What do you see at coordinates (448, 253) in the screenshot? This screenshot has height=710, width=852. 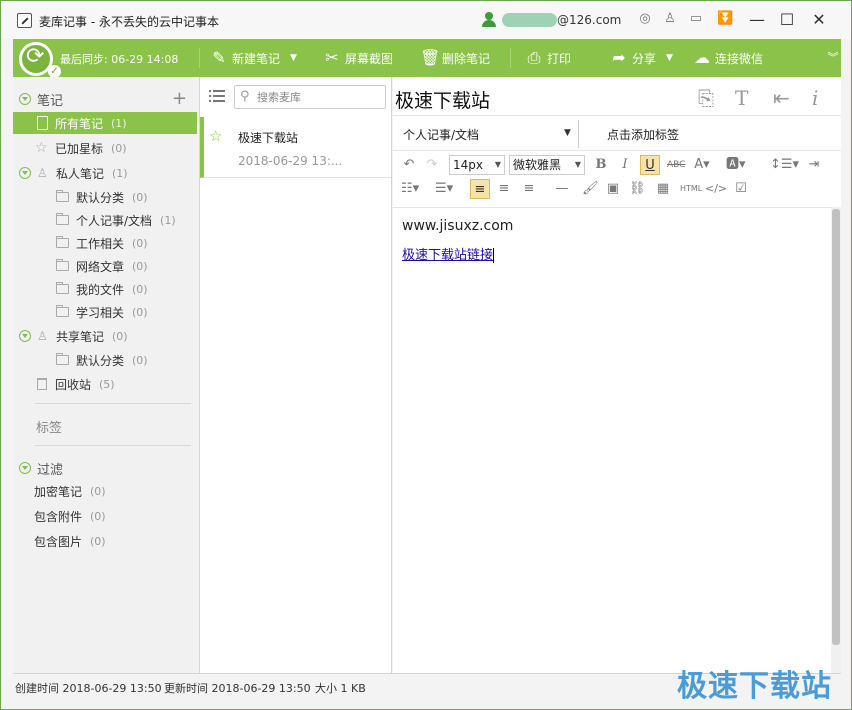 I see `content-link: 极速下载站链接` at bounding box center [448, 253].